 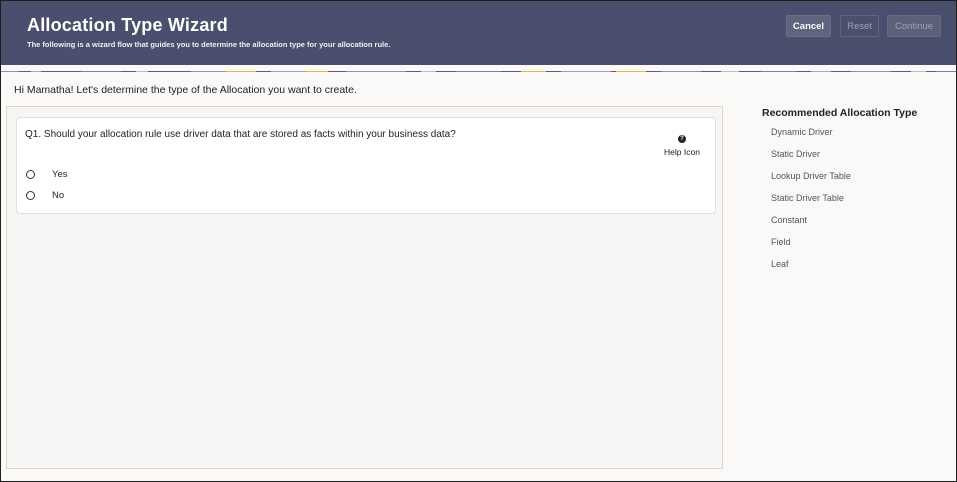 What do you see at coordinates (45, 195) in the screenshot?
I see `option-no: No` at bounding box center [45, 195].